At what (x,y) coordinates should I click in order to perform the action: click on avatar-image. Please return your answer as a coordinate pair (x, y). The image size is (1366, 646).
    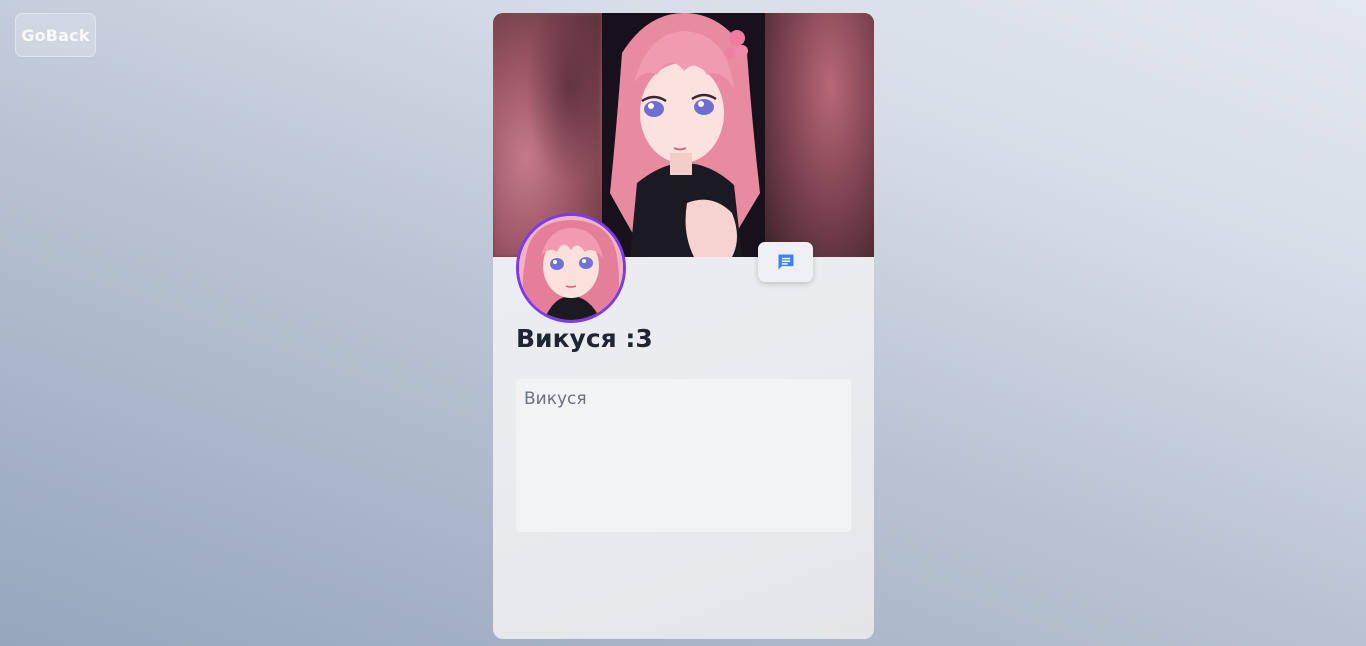
    Looking at the image, I should click on (571, 268).